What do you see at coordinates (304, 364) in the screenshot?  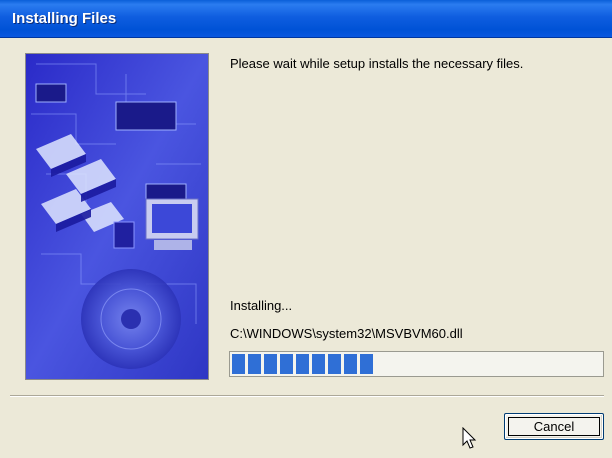 I see `progress-fill` at bounding box center [304, 364].